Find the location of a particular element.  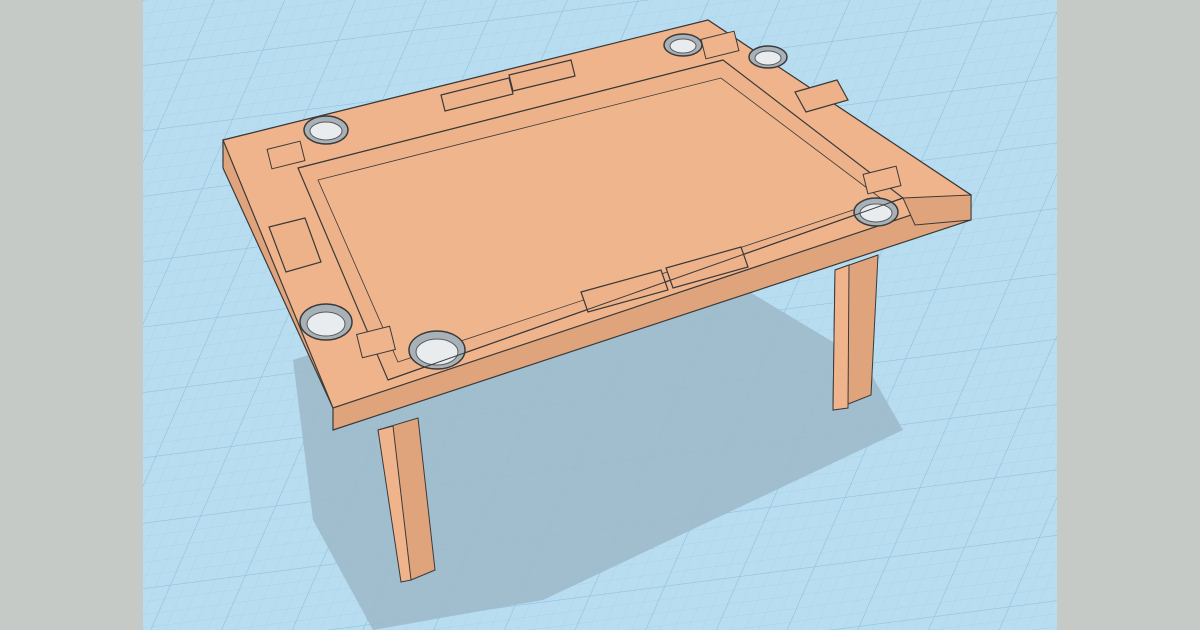

front-right-apron is located at coordinates (937, 210).